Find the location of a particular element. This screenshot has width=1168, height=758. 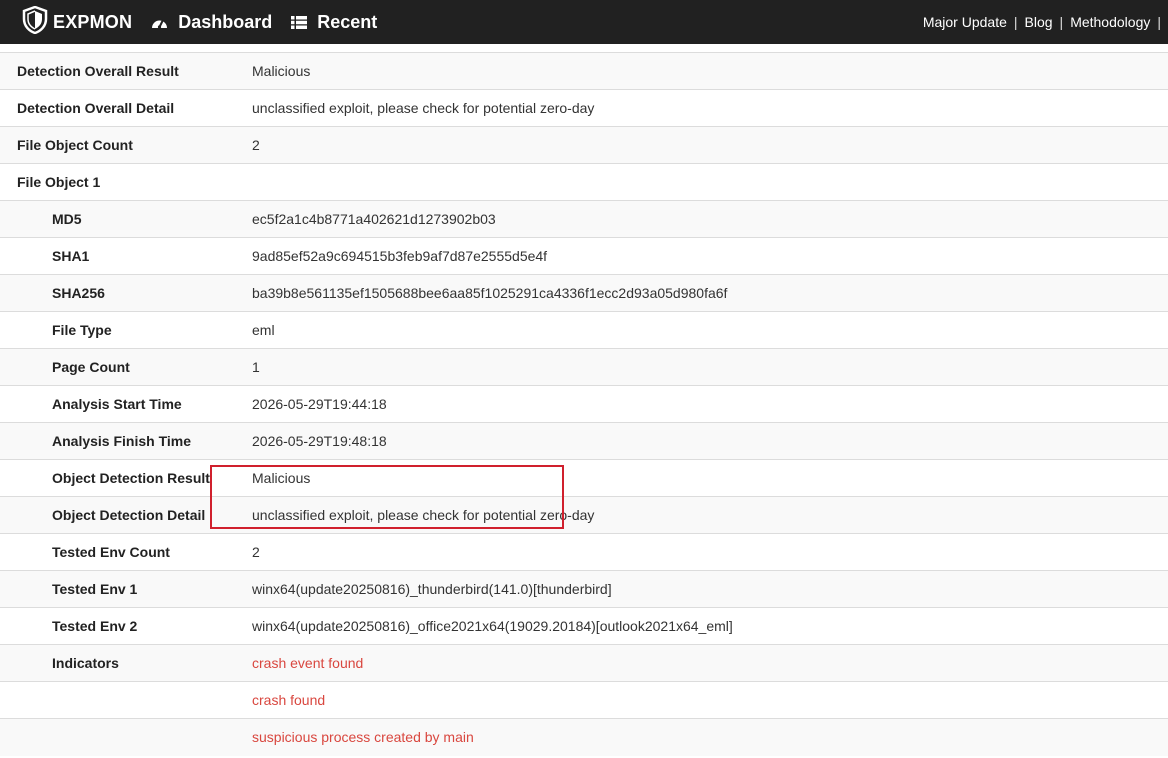

methodology-link: Methodology is located at coordinates (1110, 22).